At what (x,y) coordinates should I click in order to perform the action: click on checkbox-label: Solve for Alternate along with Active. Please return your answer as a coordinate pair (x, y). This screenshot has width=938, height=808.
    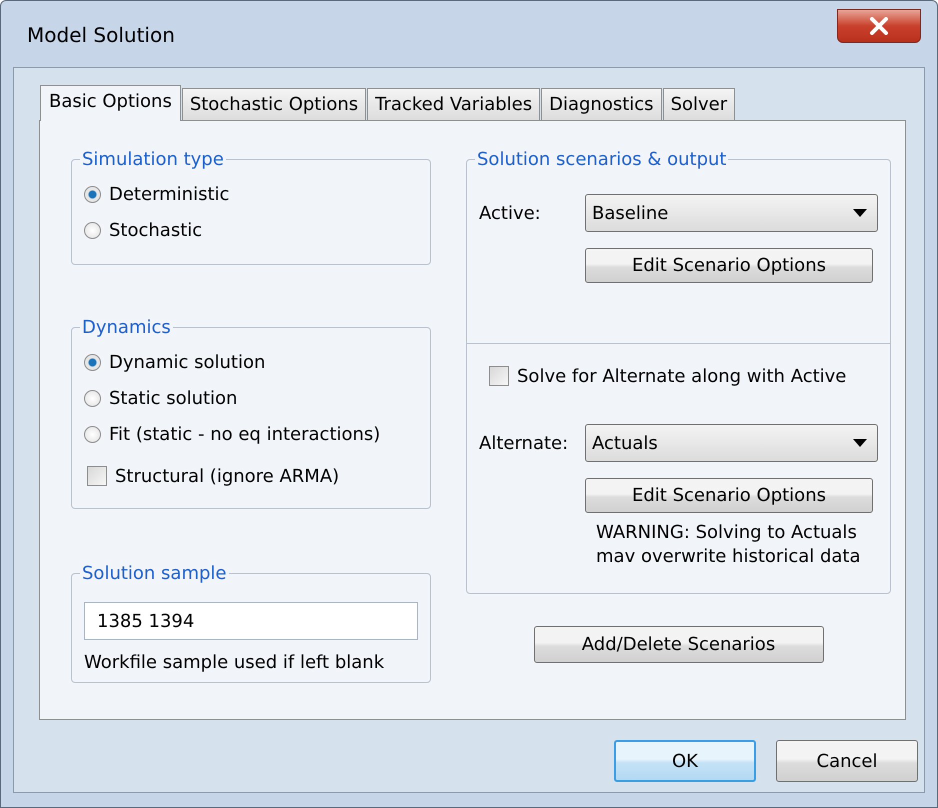
    Looking at the image, I should click on (681, 376).